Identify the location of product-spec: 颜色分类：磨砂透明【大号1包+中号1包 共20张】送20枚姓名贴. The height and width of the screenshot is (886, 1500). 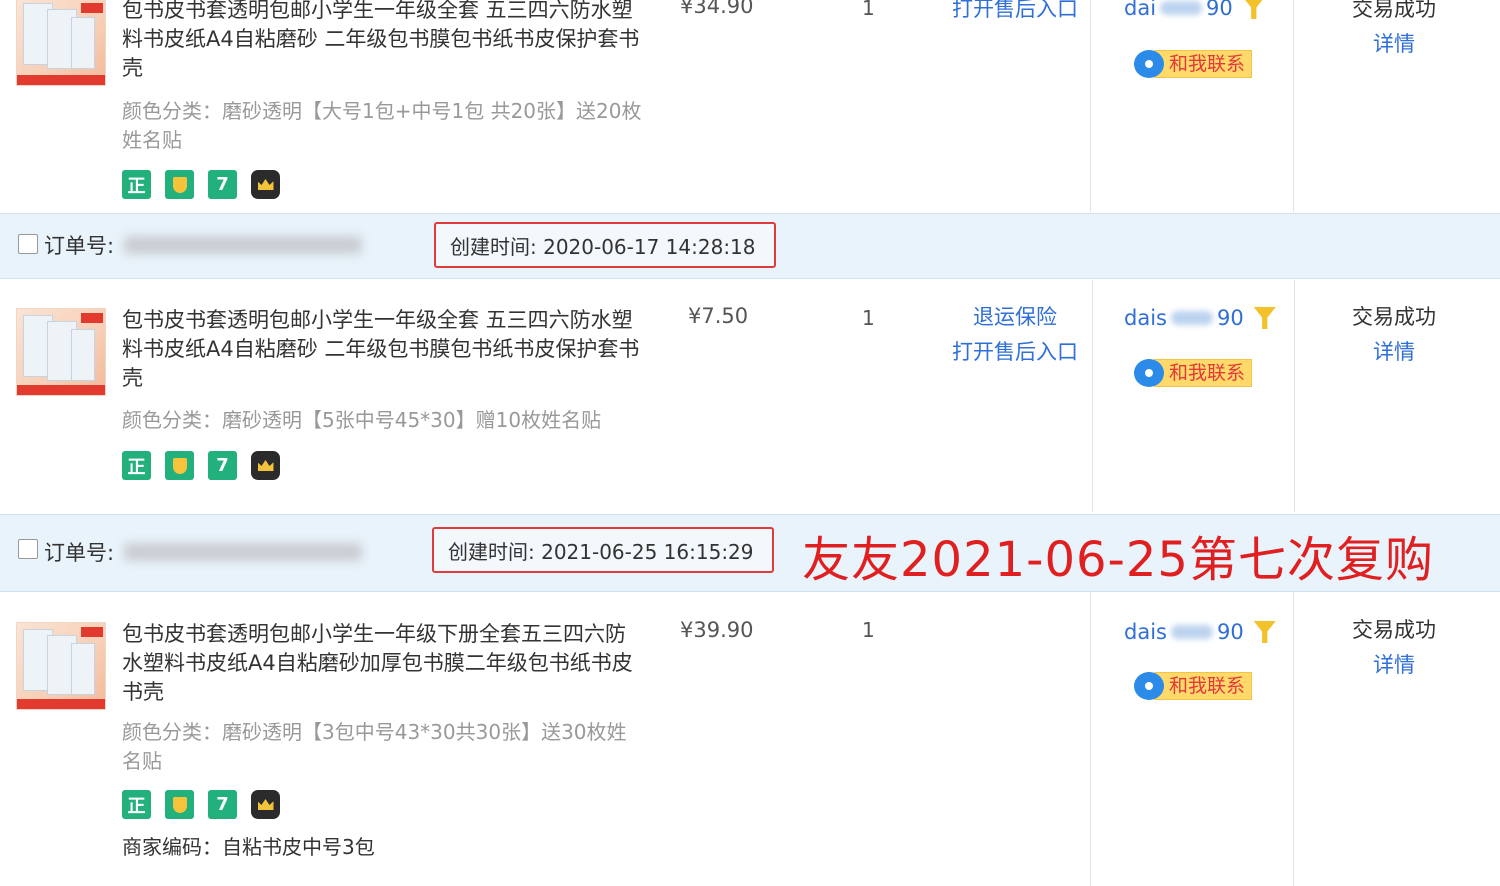
(382, 125).